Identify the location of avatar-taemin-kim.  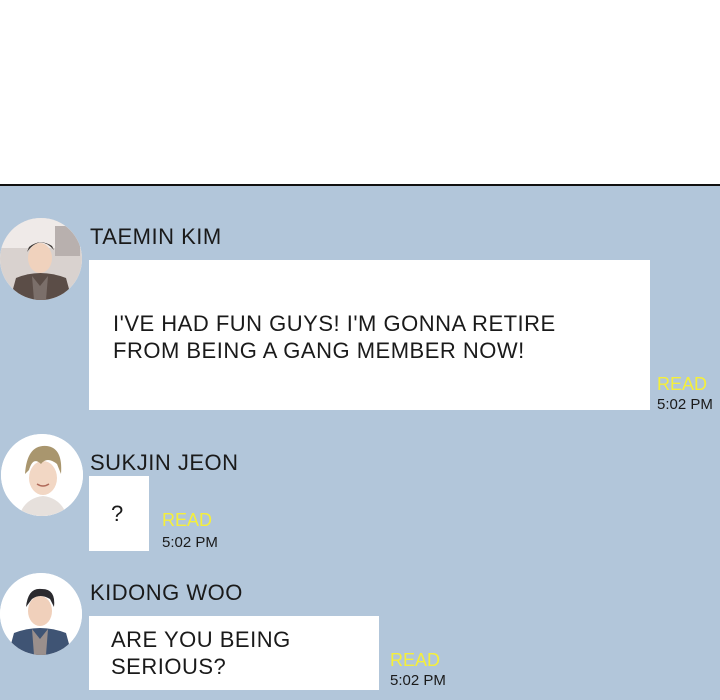
(41, 259).